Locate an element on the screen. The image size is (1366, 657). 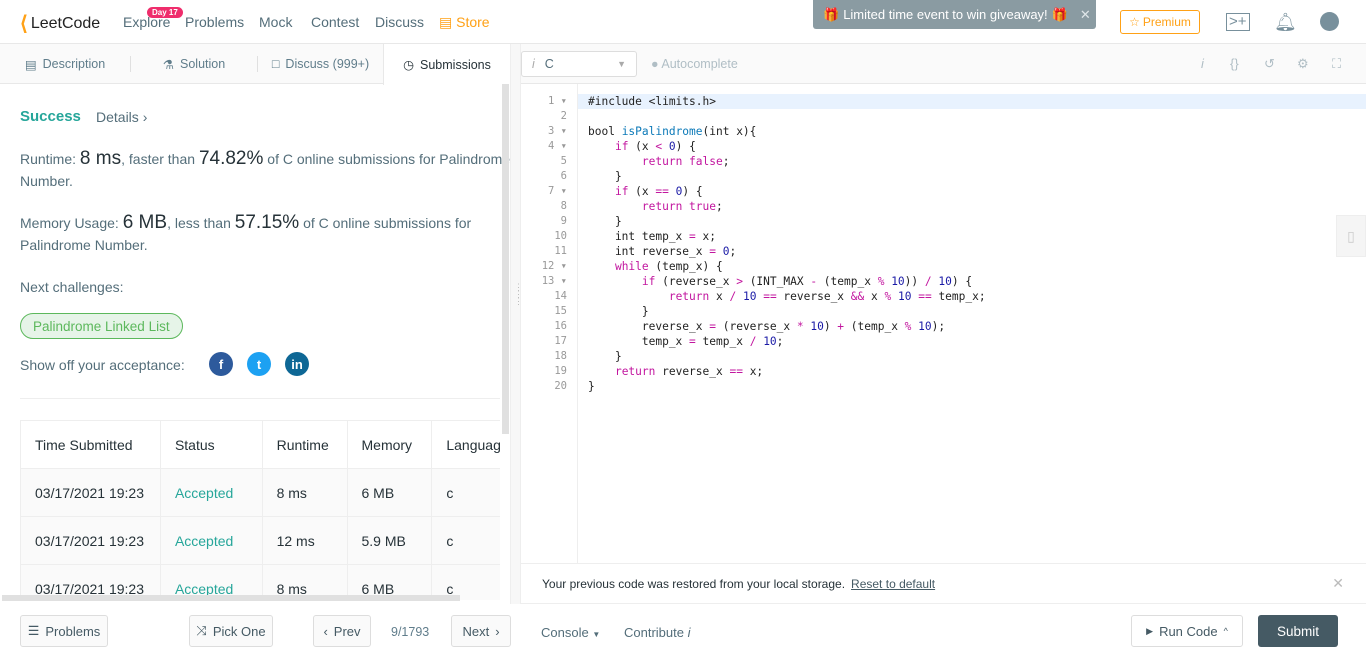
code-line: int temp_x = x; is located at coordinates (972, 236).